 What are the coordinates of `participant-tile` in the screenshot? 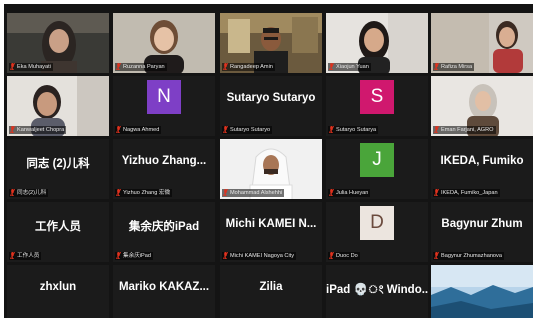 It's located at (482, 291).